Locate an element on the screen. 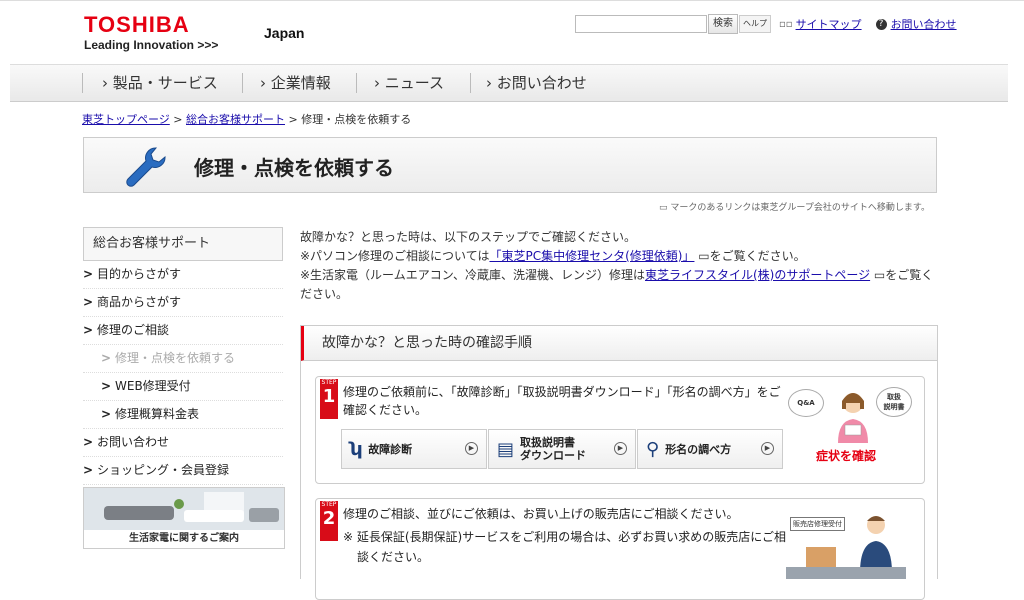  sidebar-item-label: 商品からさがす is located at coordinates (139, 302).